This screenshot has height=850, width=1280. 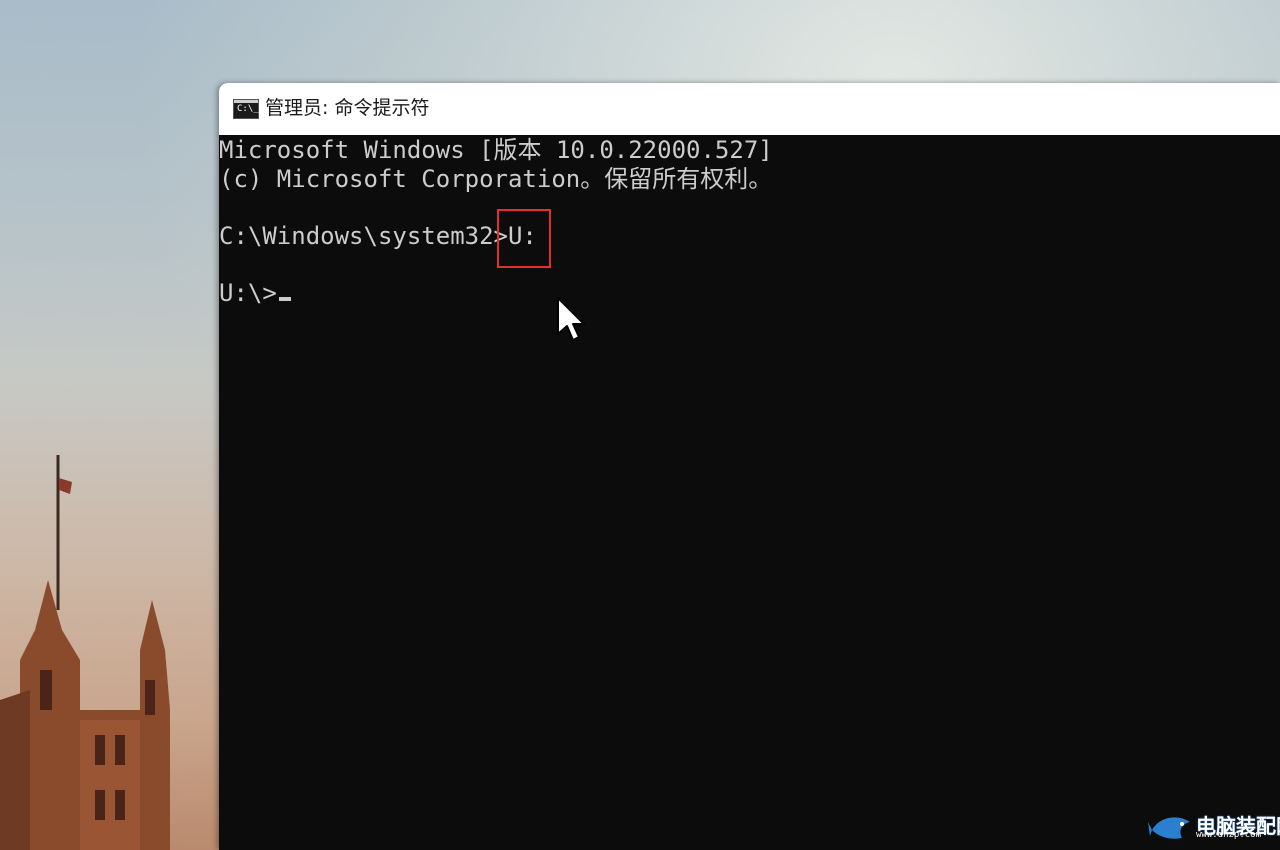 I want to click on console-line-copyright: (c) Microsoft Corporation。保留所有权利。, so click(x=496, y=179).